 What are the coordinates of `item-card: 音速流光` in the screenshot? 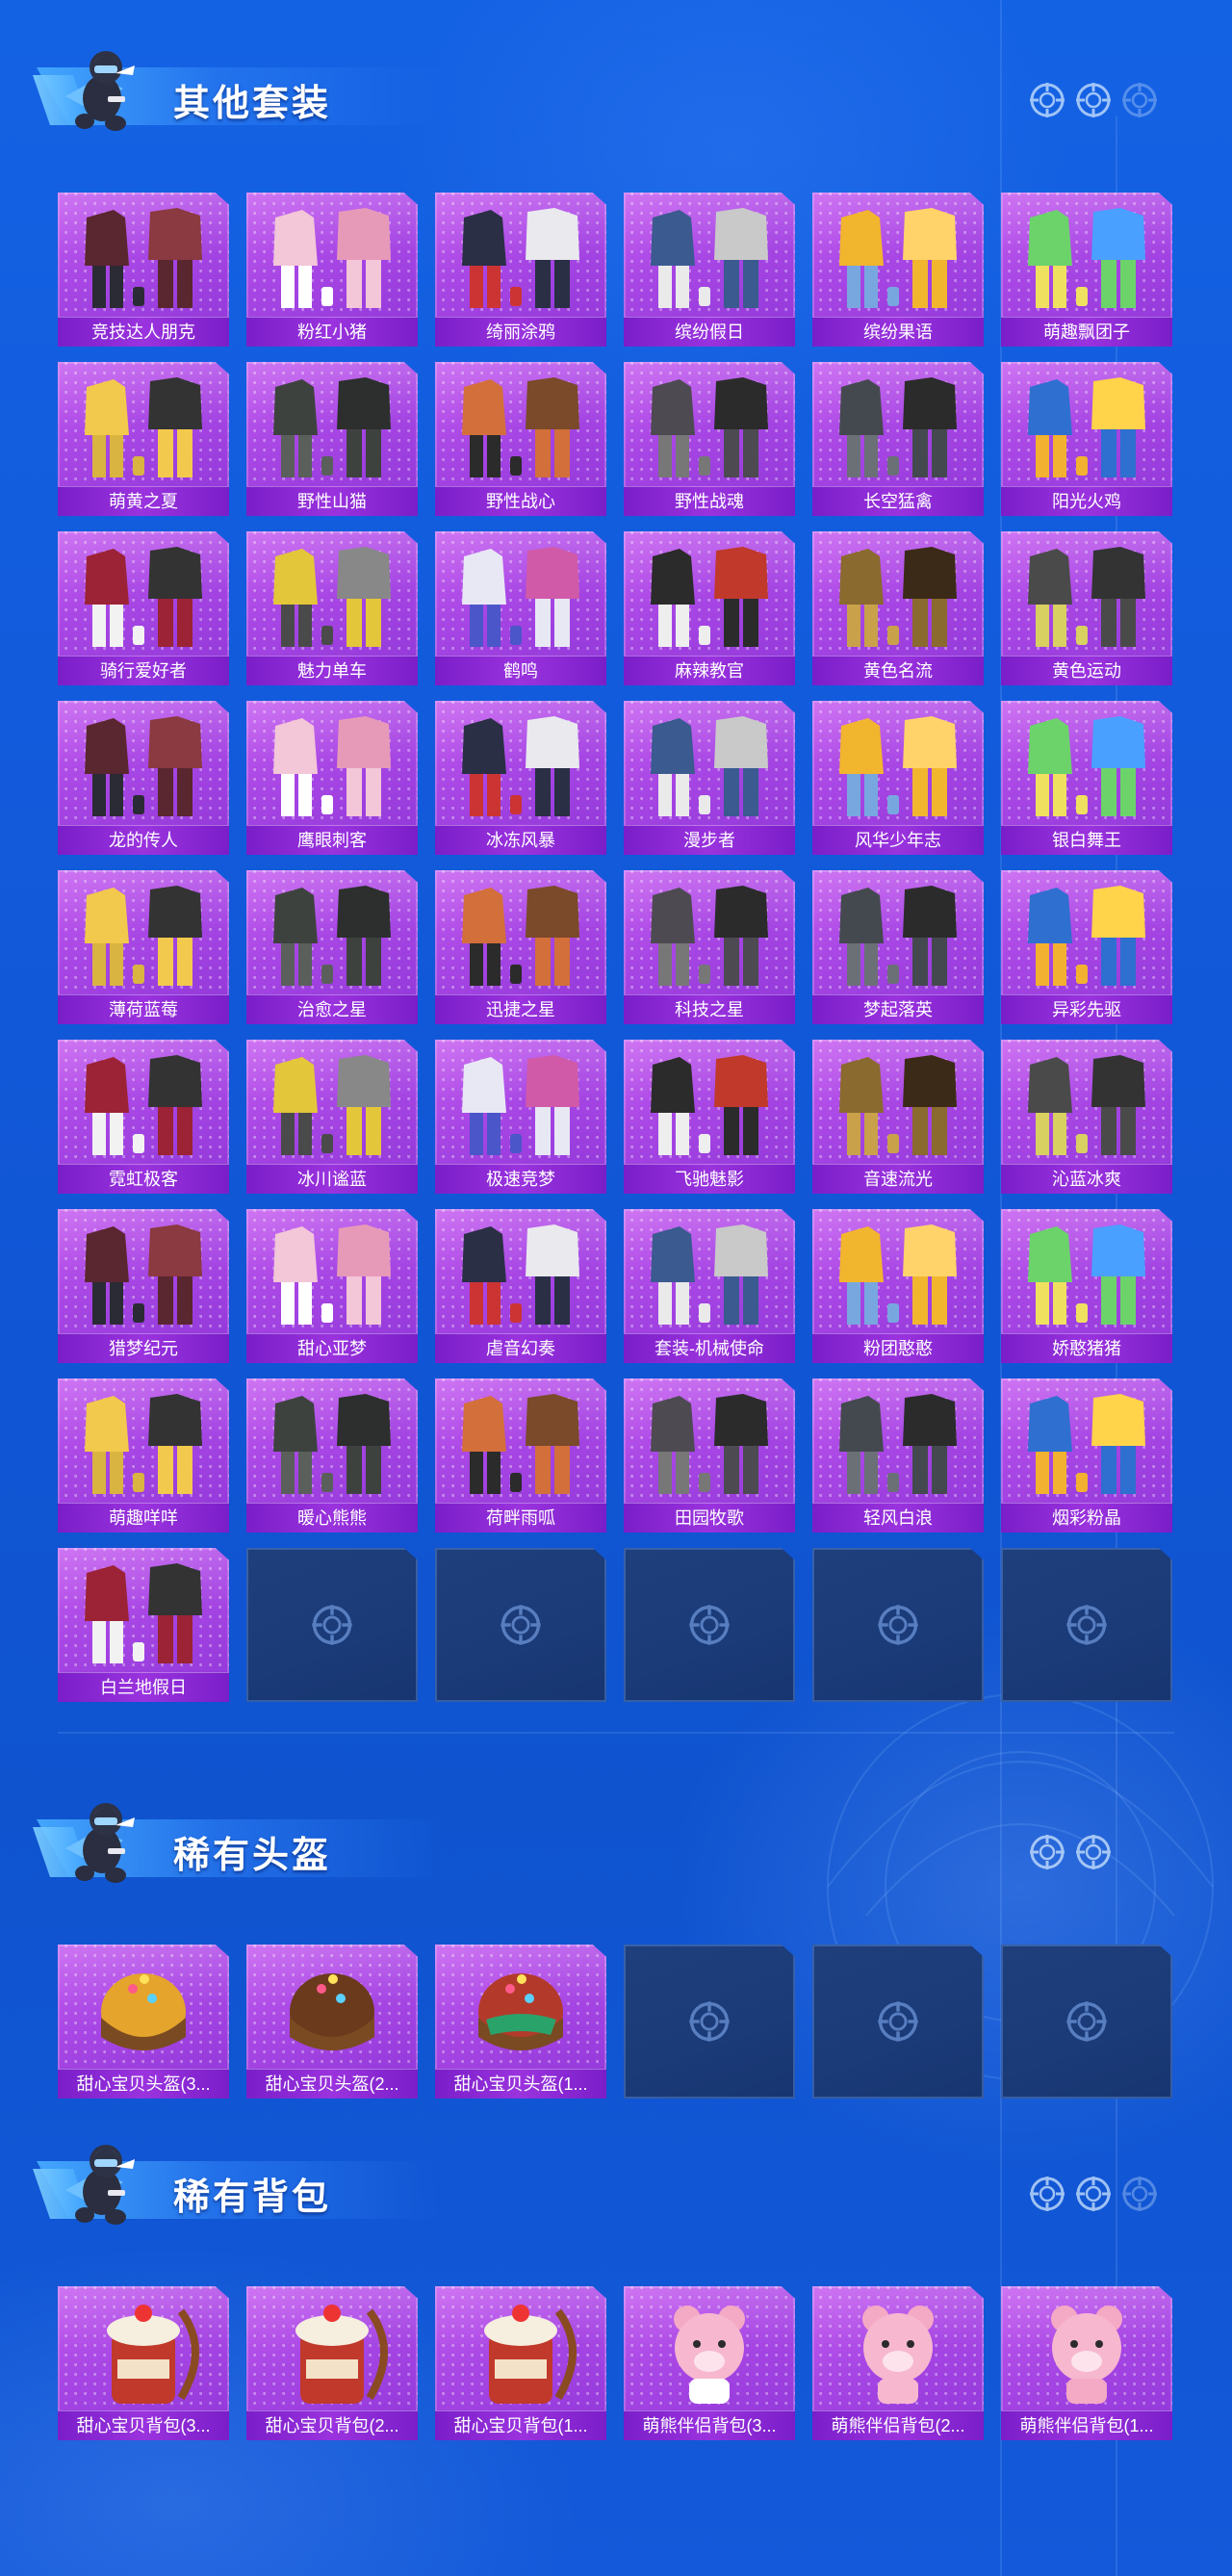 It's located at (898, 1117).